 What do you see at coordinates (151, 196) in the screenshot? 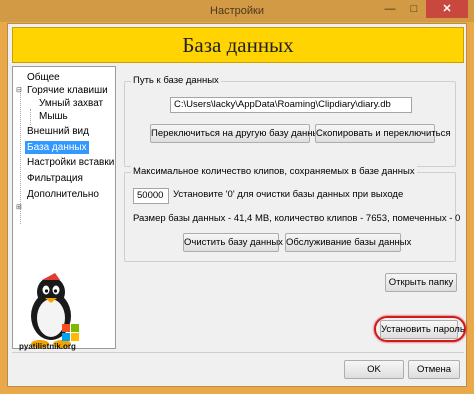
I see `max-clips-input: 50000` at bounding box center [151, 196].